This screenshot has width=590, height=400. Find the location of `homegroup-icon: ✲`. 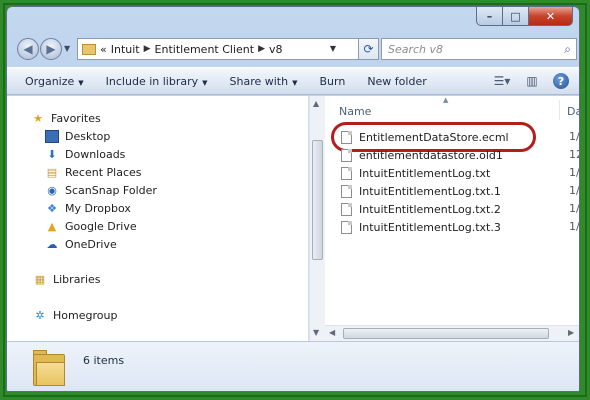

homegroup-icon: ✲ is located at coordinates (40, 315).